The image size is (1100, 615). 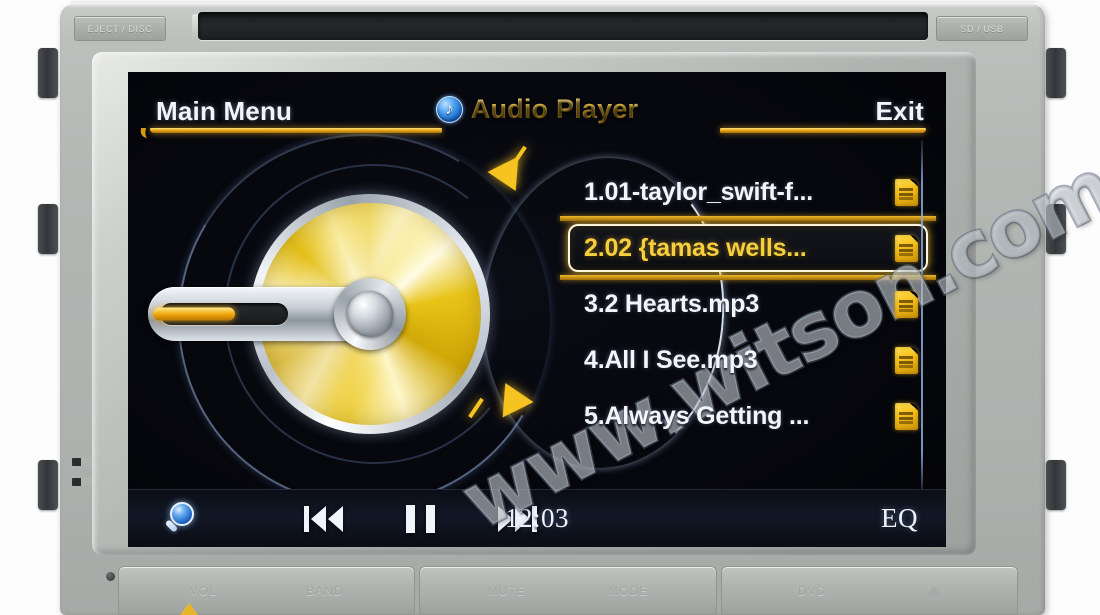 I want to click on eject-triangle-icon, so click(x=933, y=590).